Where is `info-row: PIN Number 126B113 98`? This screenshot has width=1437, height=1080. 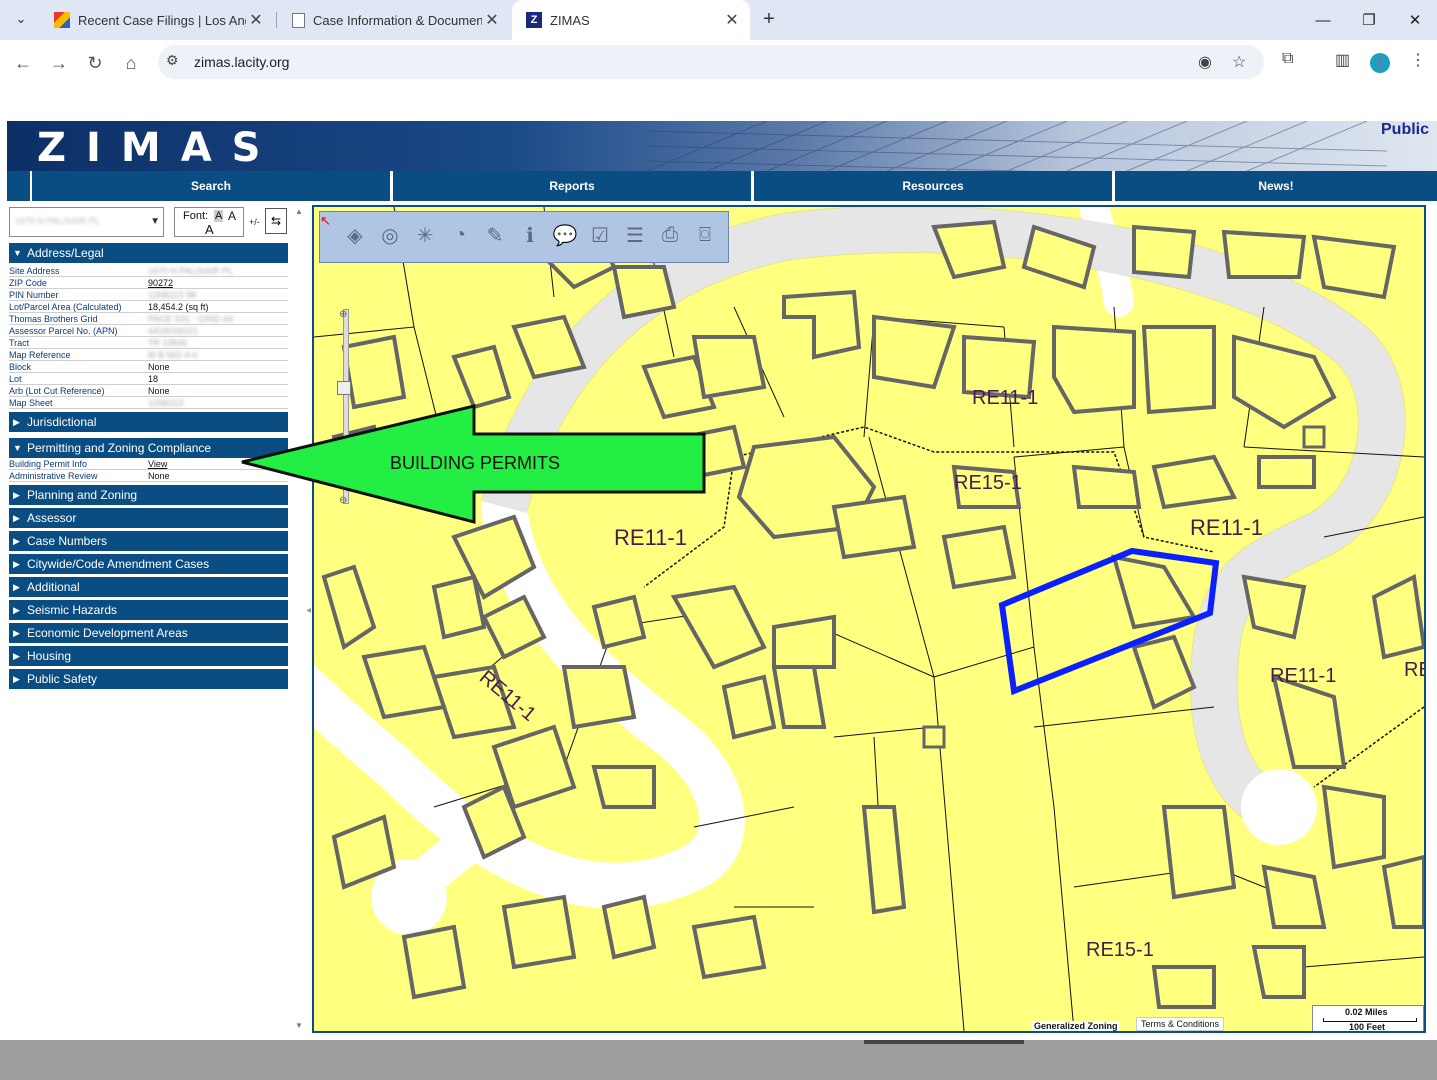 info-row: PIN Number 126B113 98 is located at coordinates (148, 295).